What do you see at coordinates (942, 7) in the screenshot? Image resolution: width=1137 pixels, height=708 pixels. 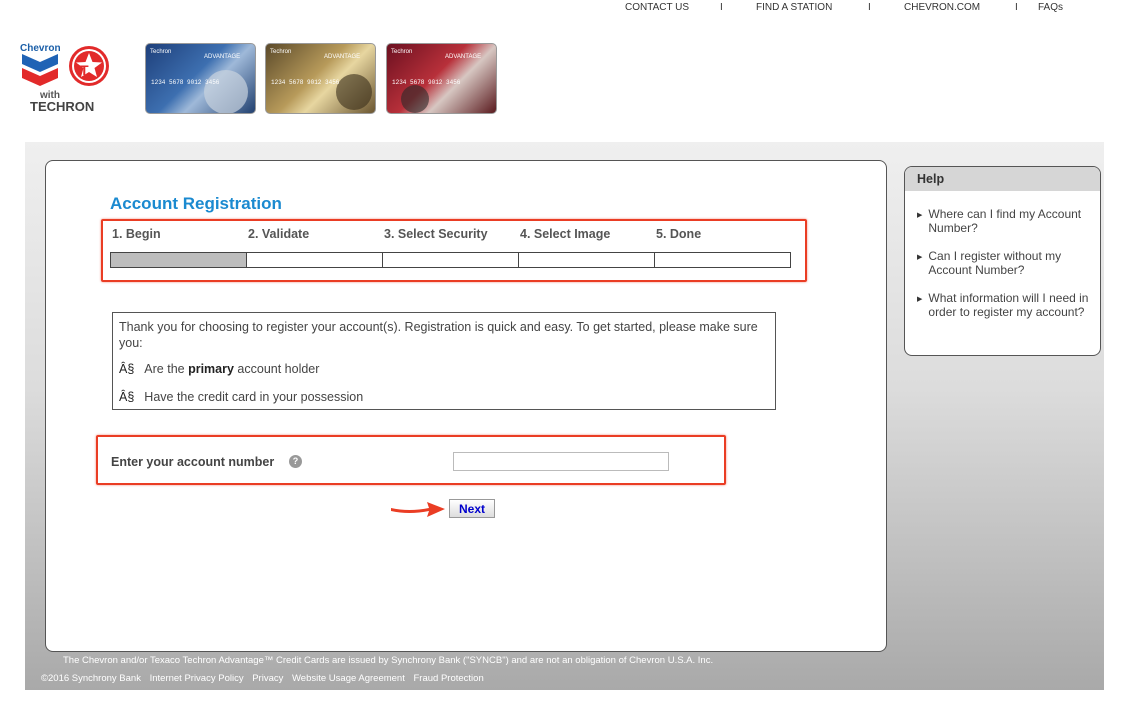 I see `chevron-com-link: CHEVRON.COM` at bounding box center [942, 7].